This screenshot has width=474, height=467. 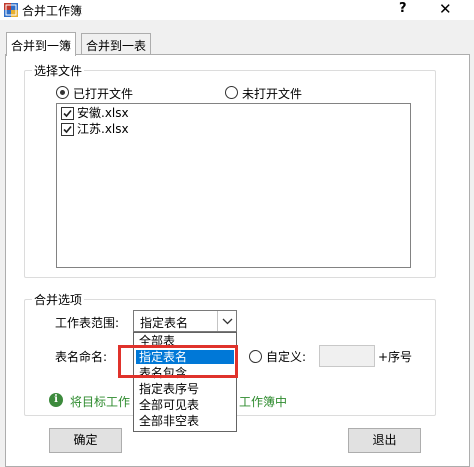 What do you see at coordinates (286, 357) in the screenshot?
I see `radio-custom-label: 自定义:` at bounding box center [286, 357].